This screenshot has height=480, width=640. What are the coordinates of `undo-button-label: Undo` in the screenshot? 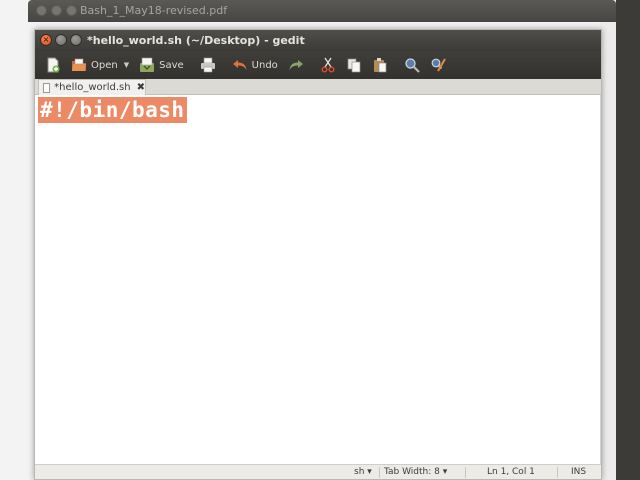 It's located at (264, 65).